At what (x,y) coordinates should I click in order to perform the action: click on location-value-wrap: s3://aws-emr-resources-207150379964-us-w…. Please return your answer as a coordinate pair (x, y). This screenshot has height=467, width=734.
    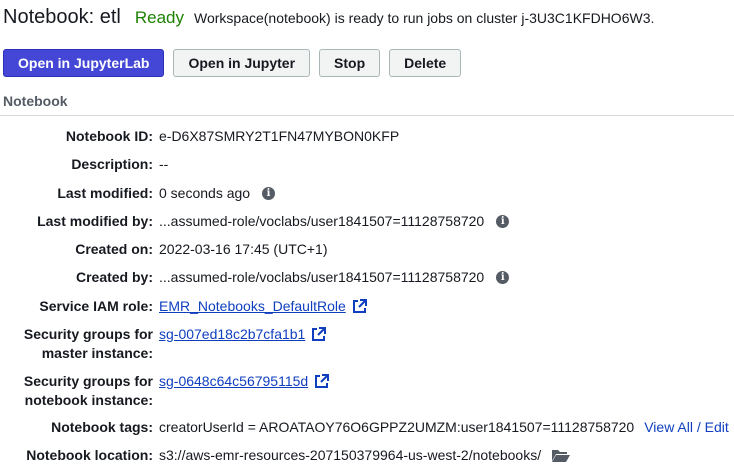
    Looking at the image, I should click on (365, 455).